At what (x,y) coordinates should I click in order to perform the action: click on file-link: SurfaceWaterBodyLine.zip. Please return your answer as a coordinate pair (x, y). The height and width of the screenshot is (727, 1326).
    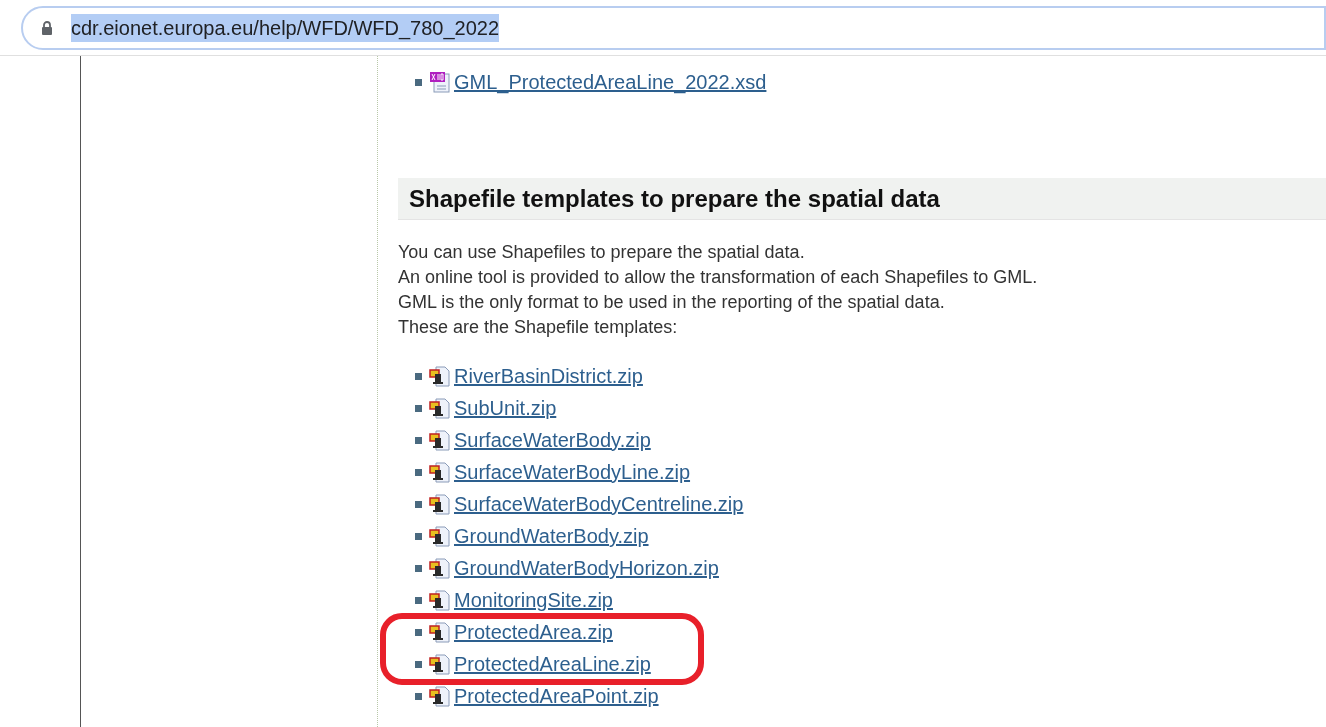
    Looking at the image, I should click on (572, 472).